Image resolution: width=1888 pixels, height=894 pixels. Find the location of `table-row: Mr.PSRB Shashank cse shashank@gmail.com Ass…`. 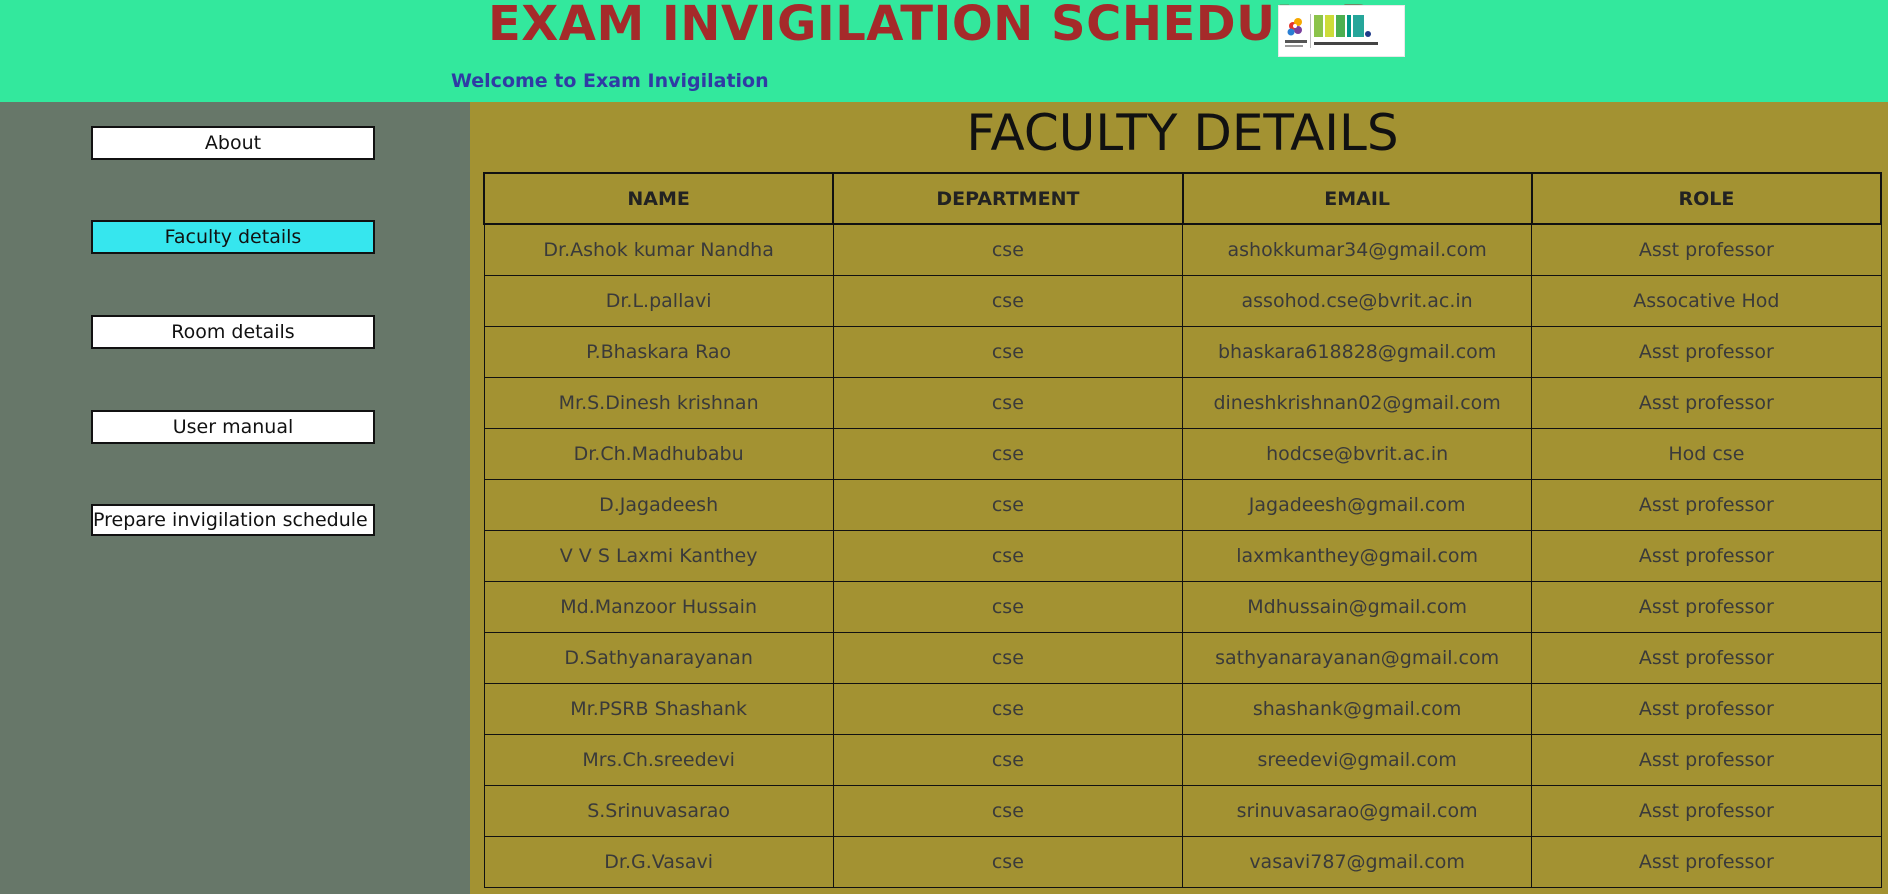

table-row: Mr.PSRB Shashank cse shashank@gmail.com Ass… is located at coordinates (1182, 709).